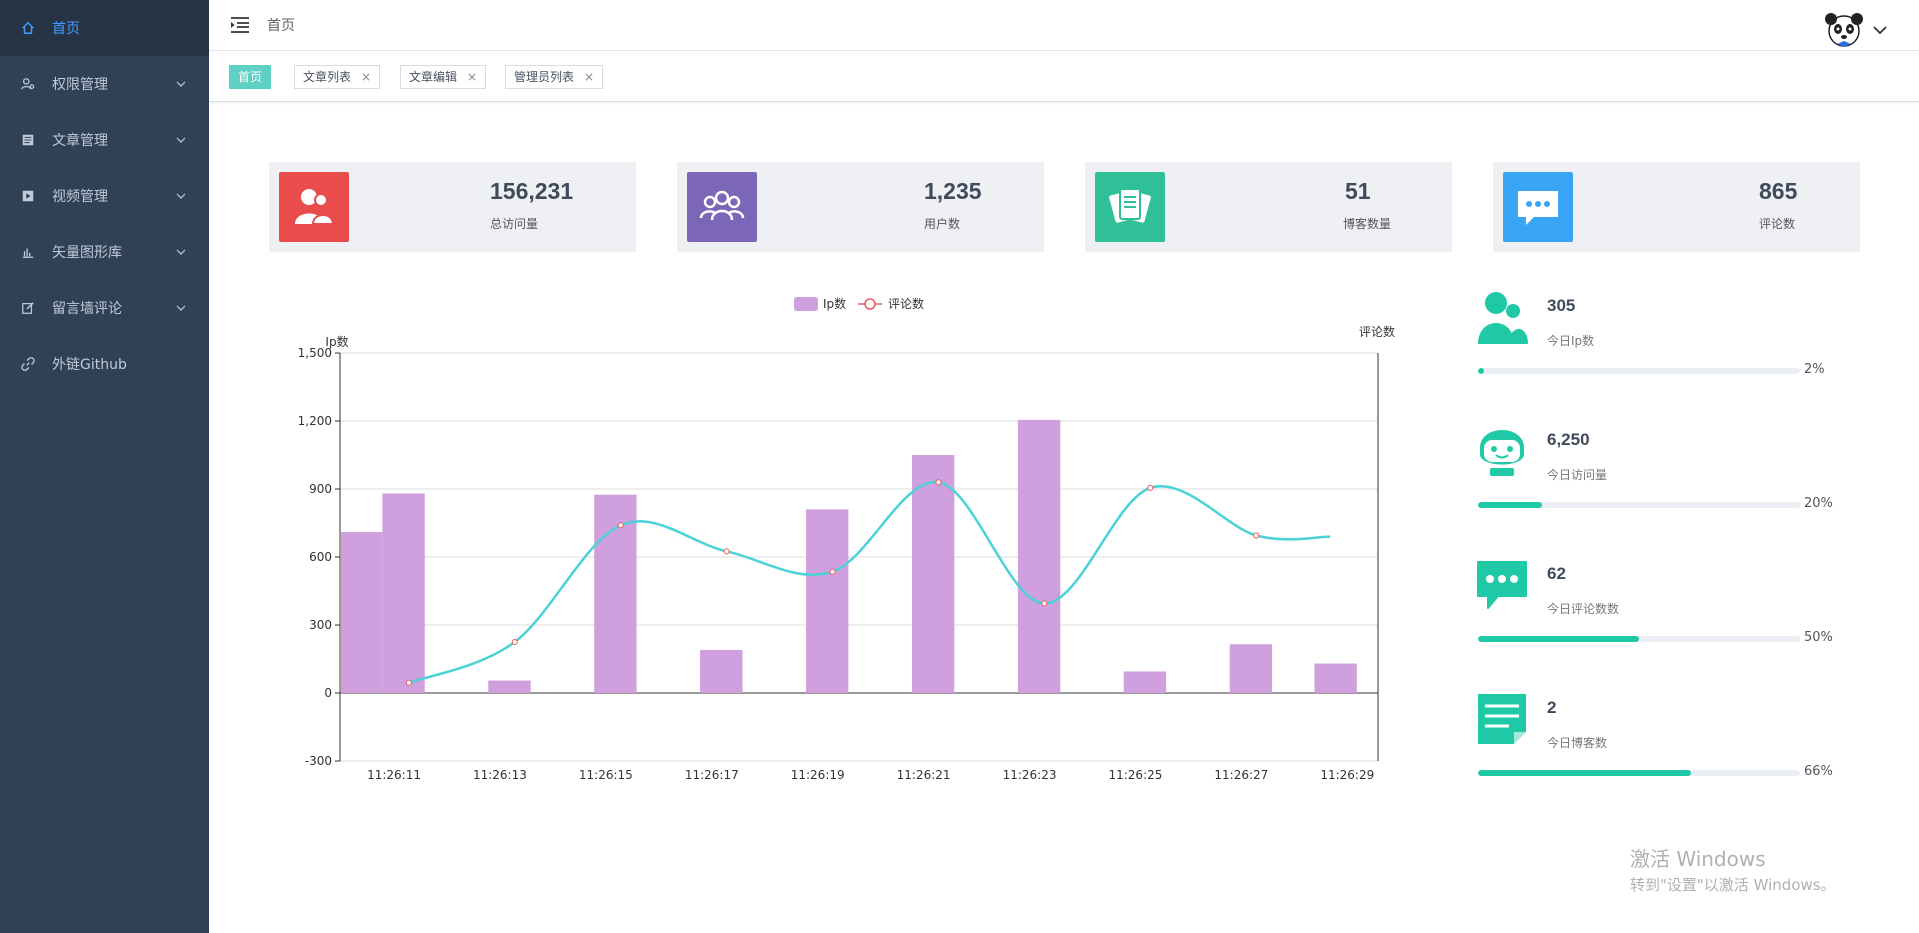 The height and width of the screenshot is (933, 1919). Describe the element at coordinates (860, 207) in the screenshot. I see `stat-card-users: 1,235 用户数` at that location.